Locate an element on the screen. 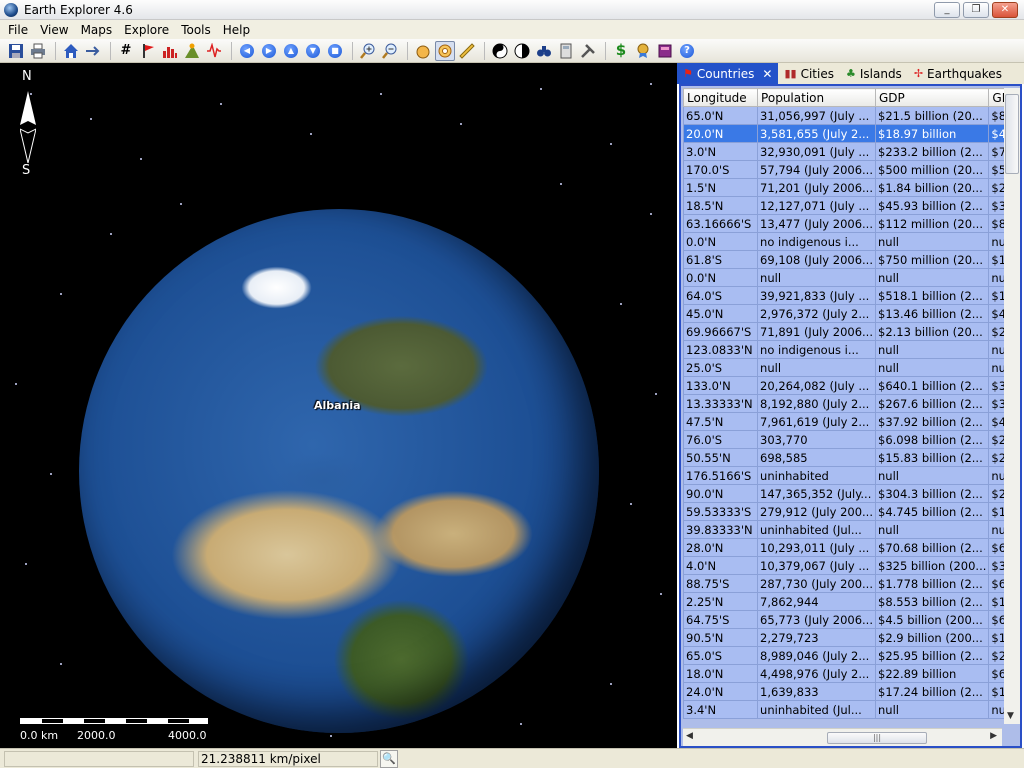 The image size is (1024, 768). zoom-in-icon is located at coordinates (368, 51).